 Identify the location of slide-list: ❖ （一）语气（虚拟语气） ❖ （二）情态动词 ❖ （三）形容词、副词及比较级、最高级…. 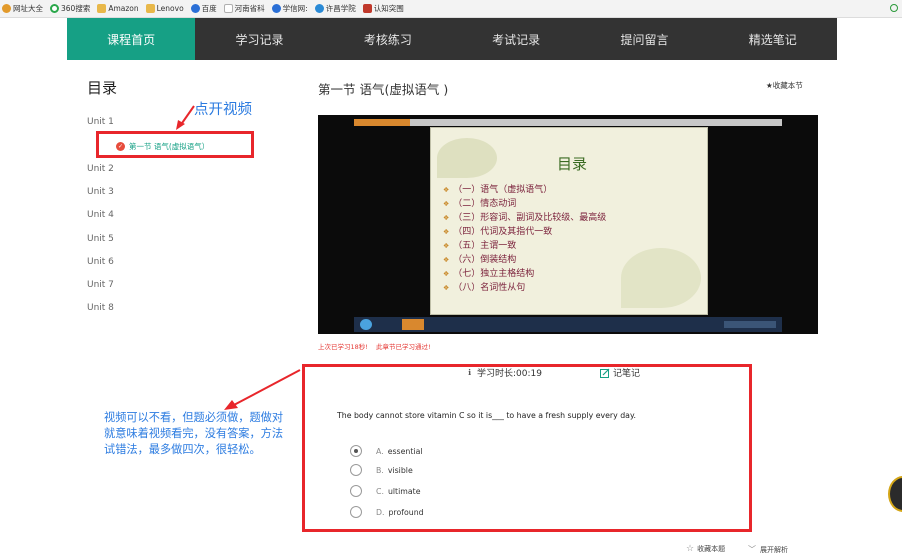
(524, 239).